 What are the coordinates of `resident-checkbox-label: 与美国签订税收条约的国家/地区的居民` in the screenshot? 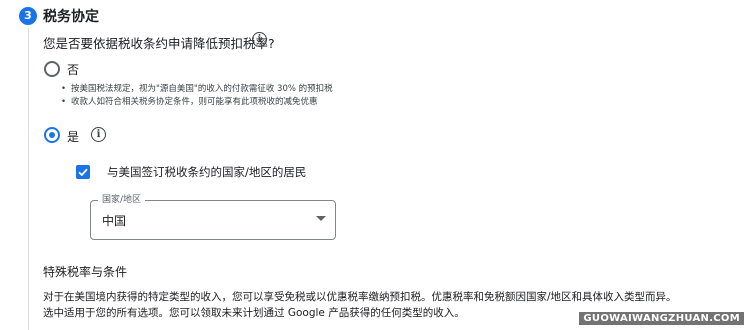 It's located at (207, 172).